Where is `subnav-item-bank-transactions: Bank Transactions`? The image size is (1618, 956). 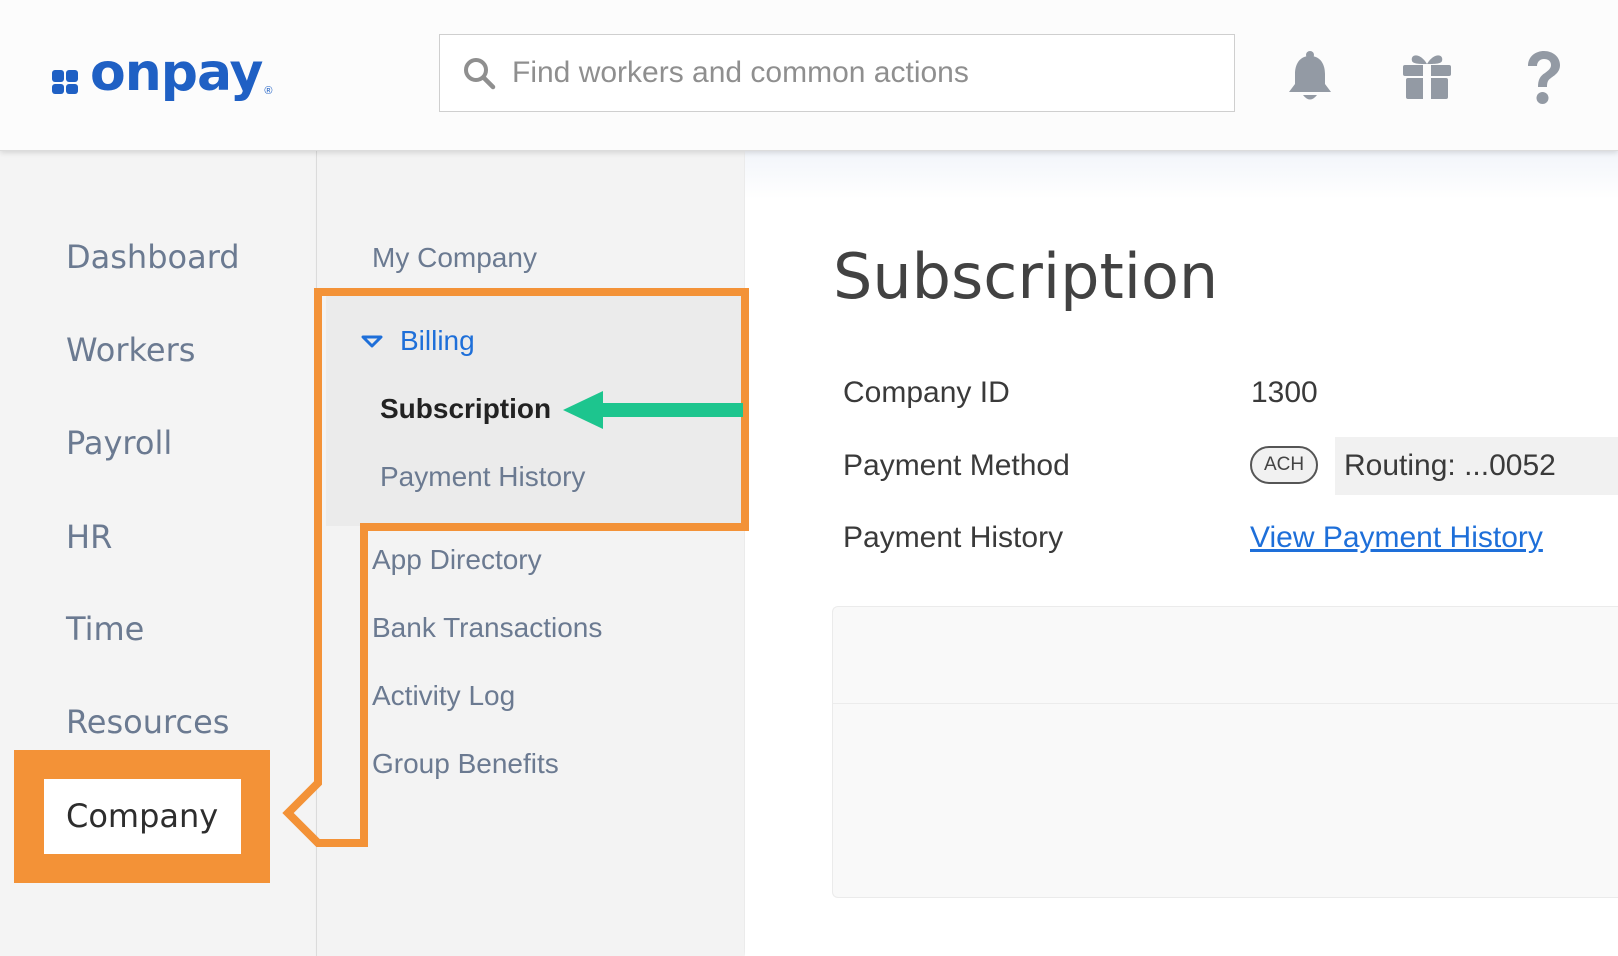
subnav-item-bank-transactions: Bank Transactions is located at coordinates (487, 628).